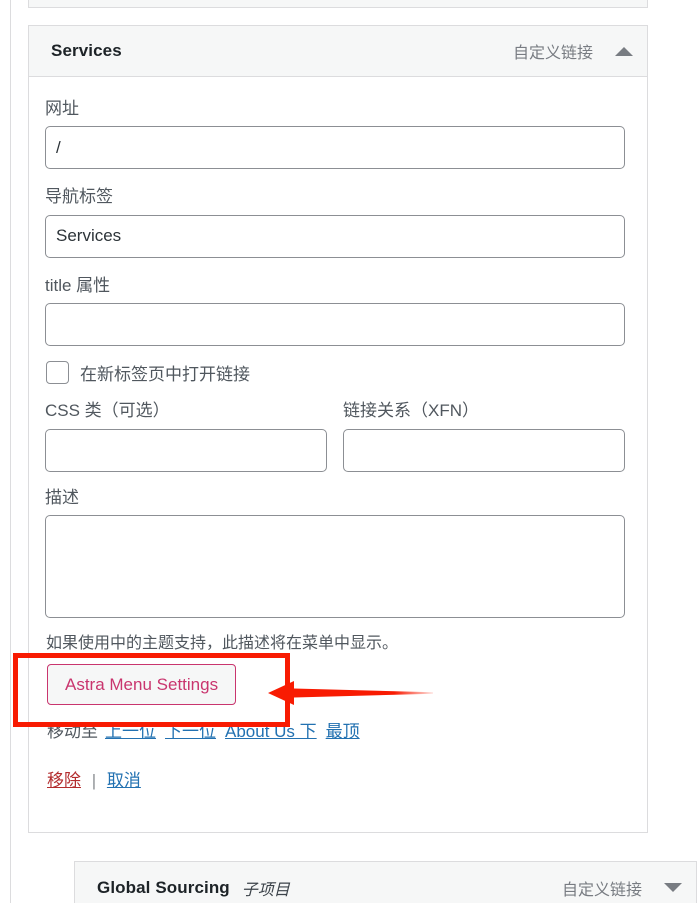  I want to click on move-to-top-link: 最顶, so click(343, 731).